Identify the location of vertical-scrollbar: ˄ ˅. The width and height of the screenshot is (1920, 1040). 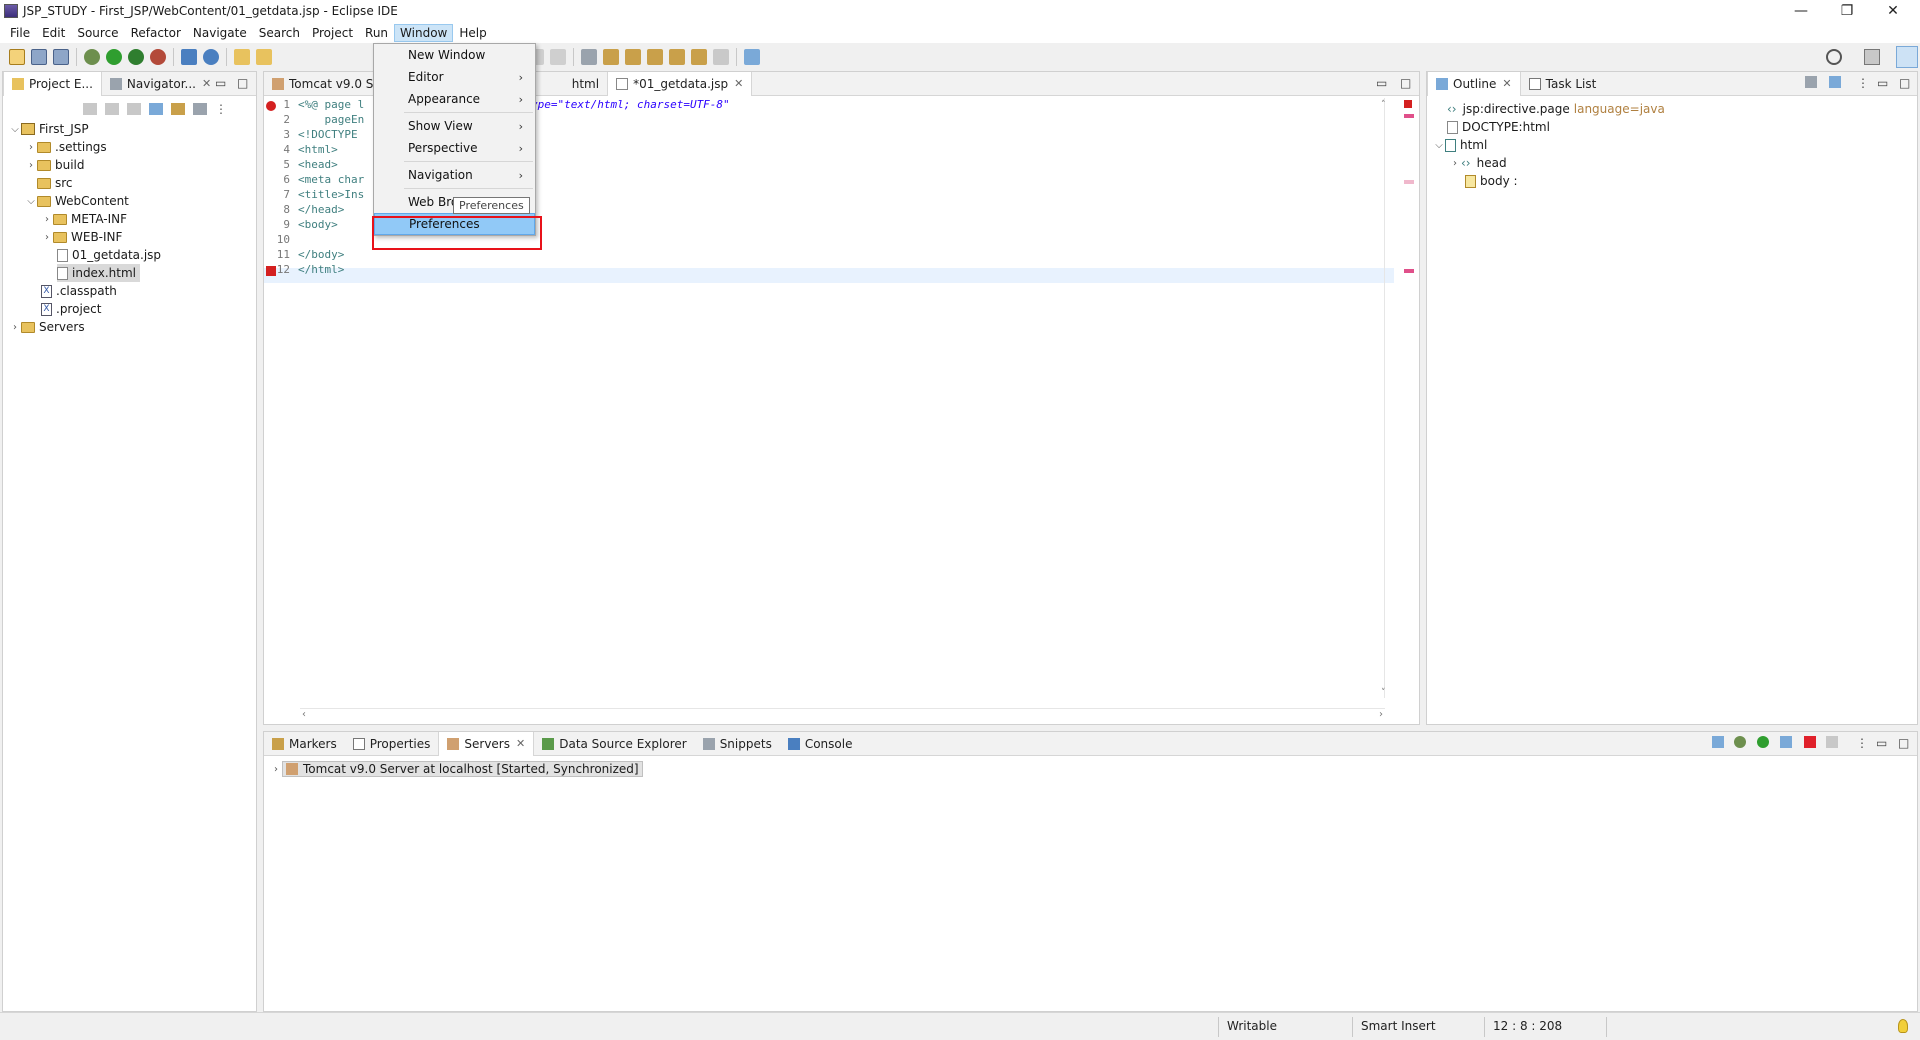
(1387, 398).